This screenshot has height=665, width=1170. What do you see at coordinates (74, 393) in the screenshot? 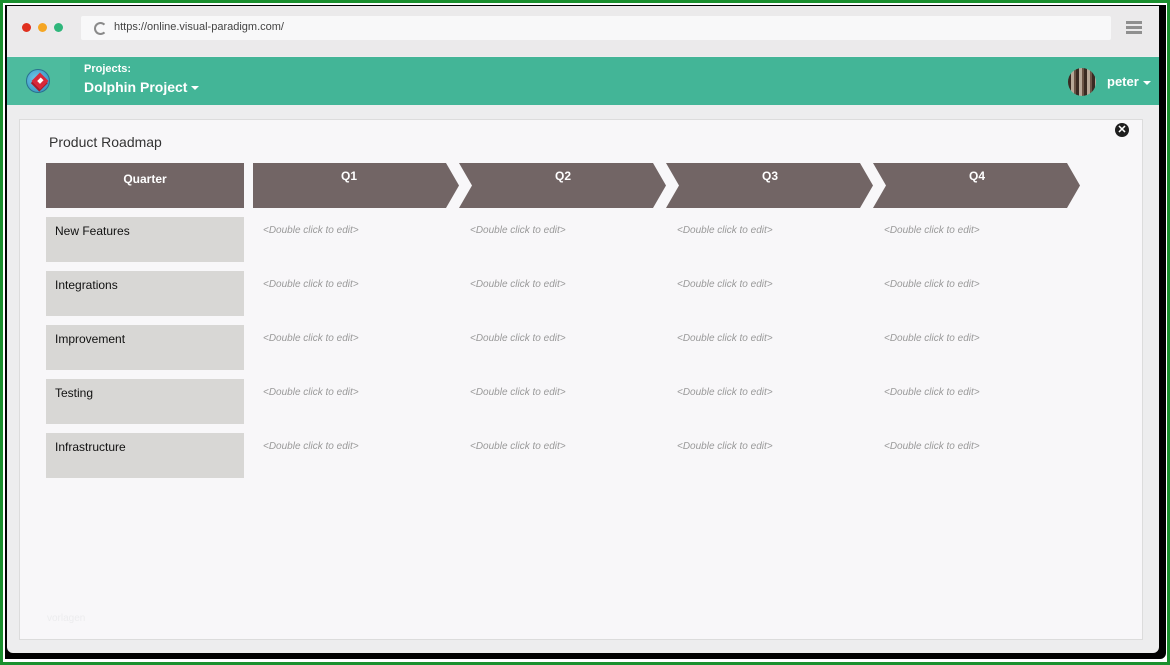
I see `row-label-text: Testing` at bounding box center [74, 393].